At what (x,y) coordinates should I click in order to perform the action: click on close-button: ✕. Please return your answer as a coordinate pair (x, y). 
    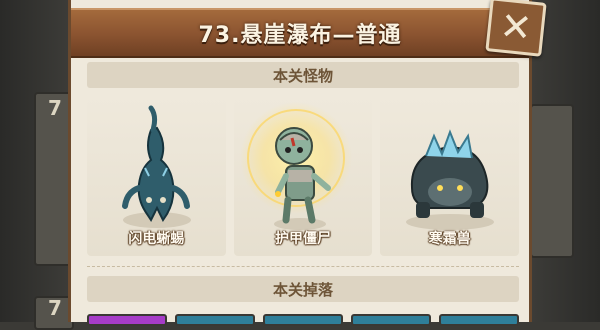
    Looking at the image, I should click on (516, 28).